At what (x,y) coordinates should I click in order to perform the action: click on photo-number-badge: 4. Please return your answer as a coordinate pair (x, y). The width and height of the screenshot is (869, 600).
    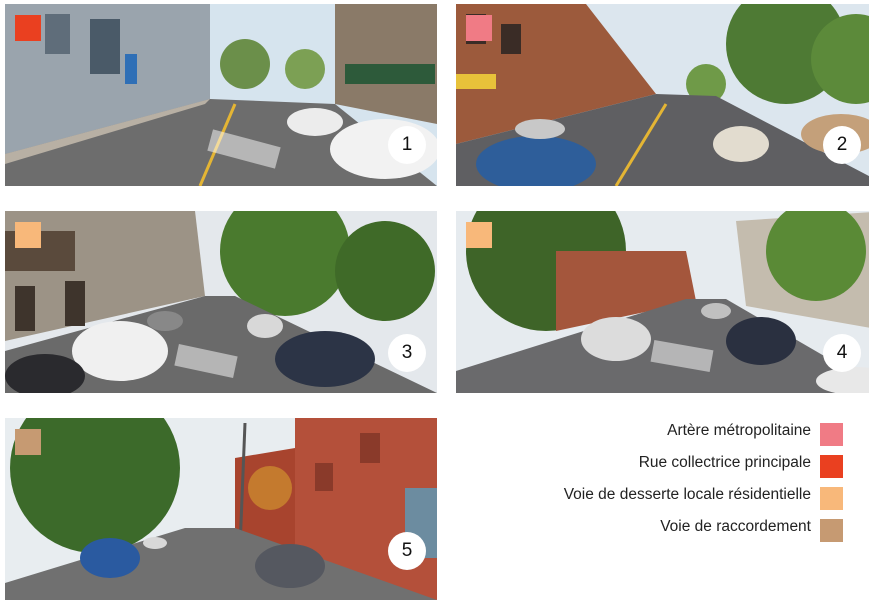
    Looking at the image, I should click on (842, 353).